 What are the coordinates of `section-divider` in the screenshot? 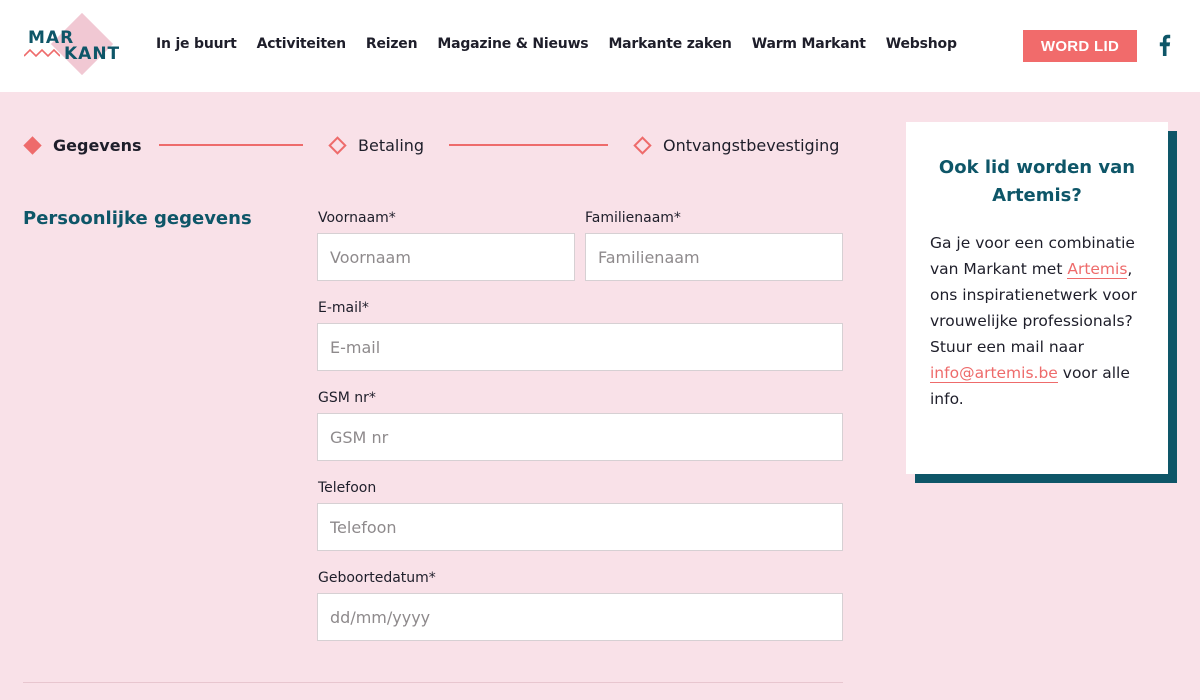 It's located at (433, 682).